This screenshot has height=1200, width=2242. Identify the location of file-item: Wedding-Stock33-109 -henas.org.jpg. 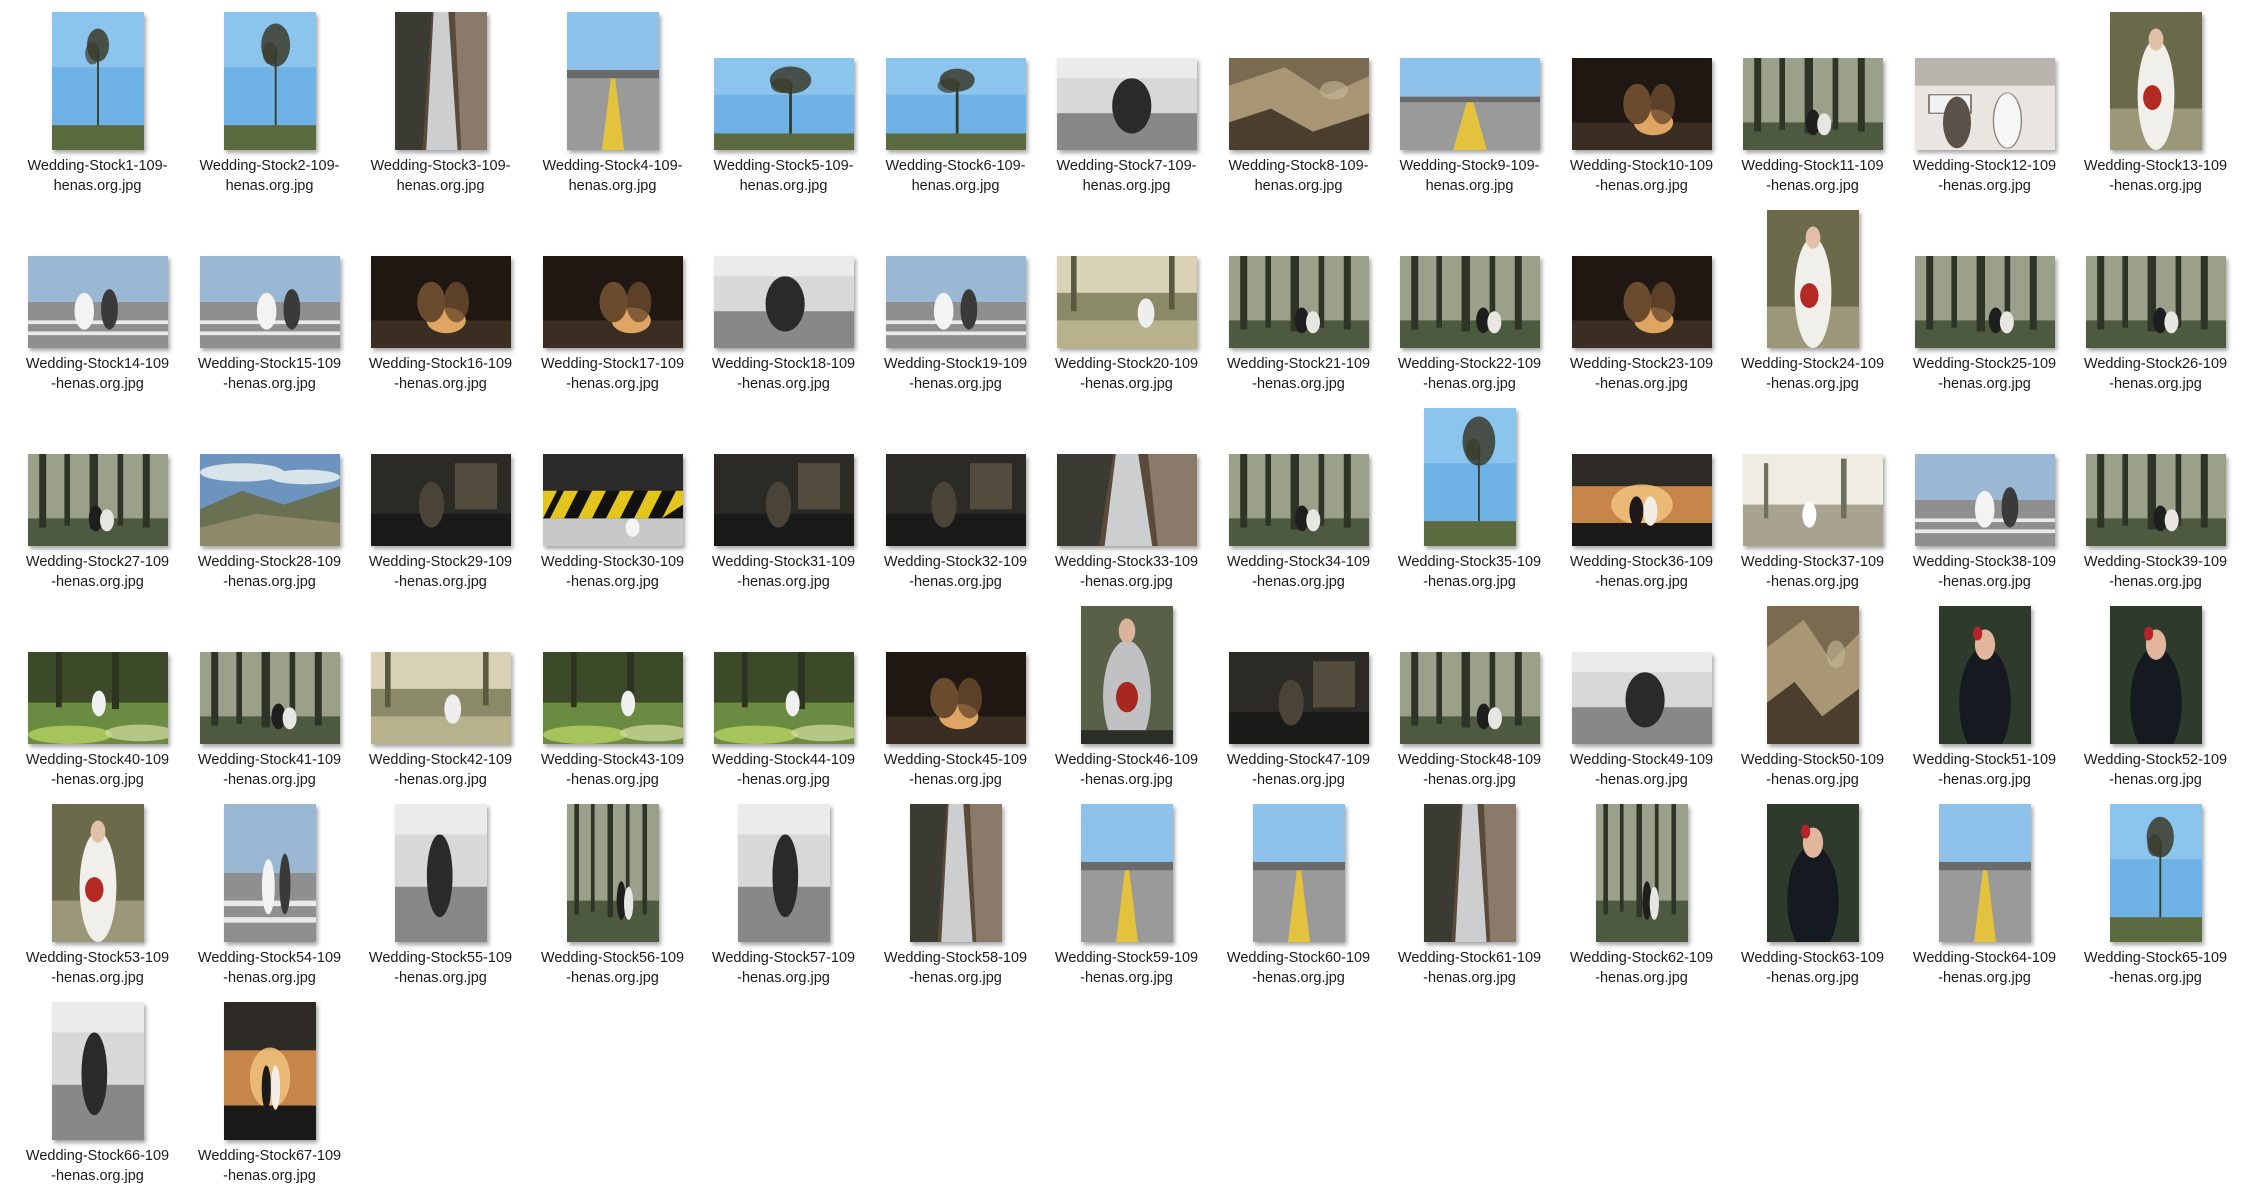
(1126, 505).